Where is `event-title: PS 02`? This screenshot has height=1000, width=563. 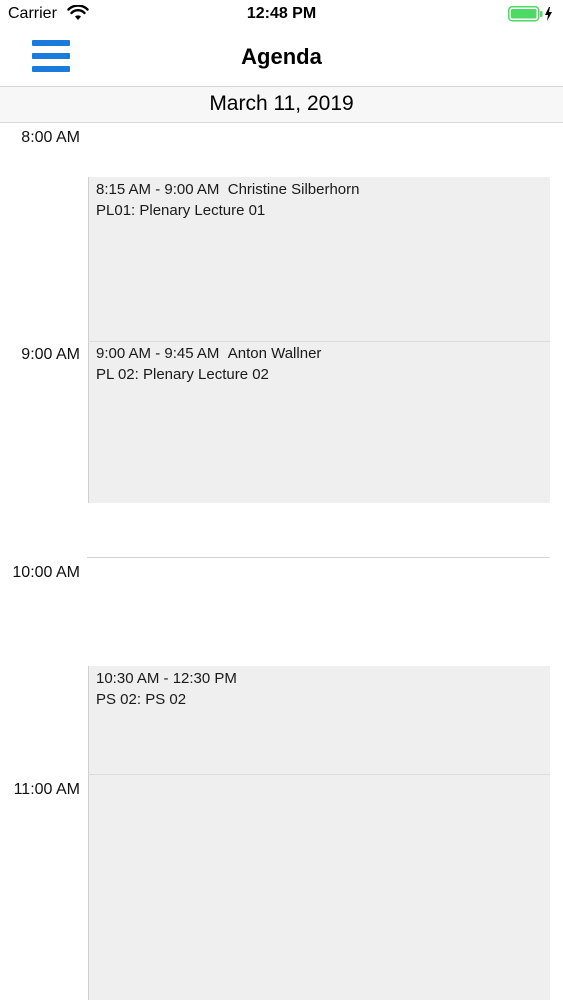
event-title: PS 02 is located at coordinates (141, 699).